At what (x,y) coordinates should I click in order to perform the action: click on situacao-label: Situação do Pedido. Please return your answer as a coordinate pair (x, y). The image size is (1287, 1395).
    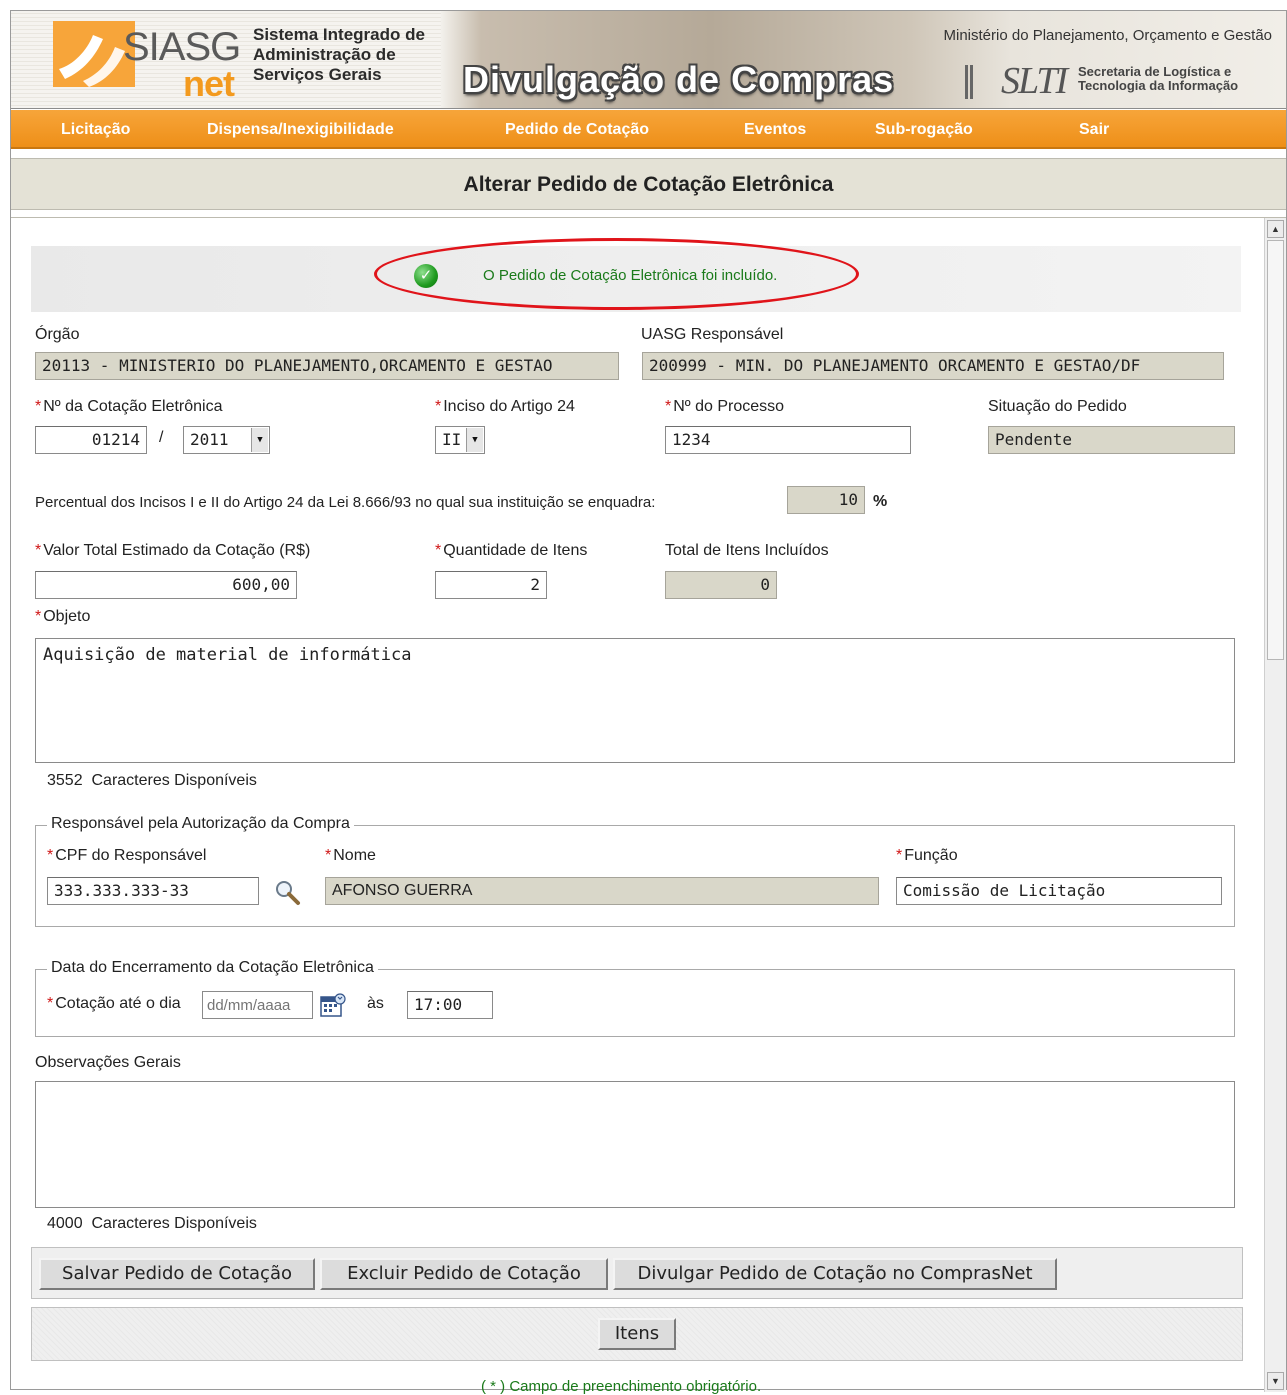
    Looking at the image, I should click on (1057, 406).